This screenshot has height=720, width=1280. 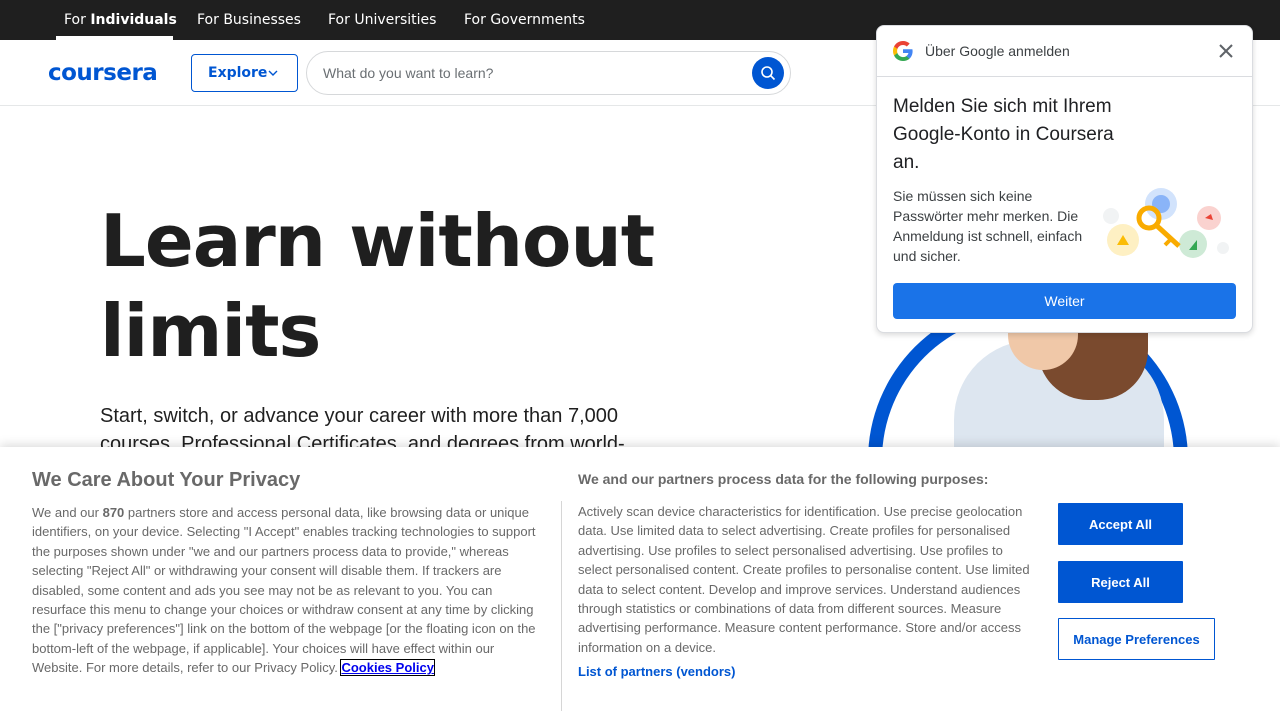 I want to click on tab-governments: For Governments, so click(x=524, y=20).